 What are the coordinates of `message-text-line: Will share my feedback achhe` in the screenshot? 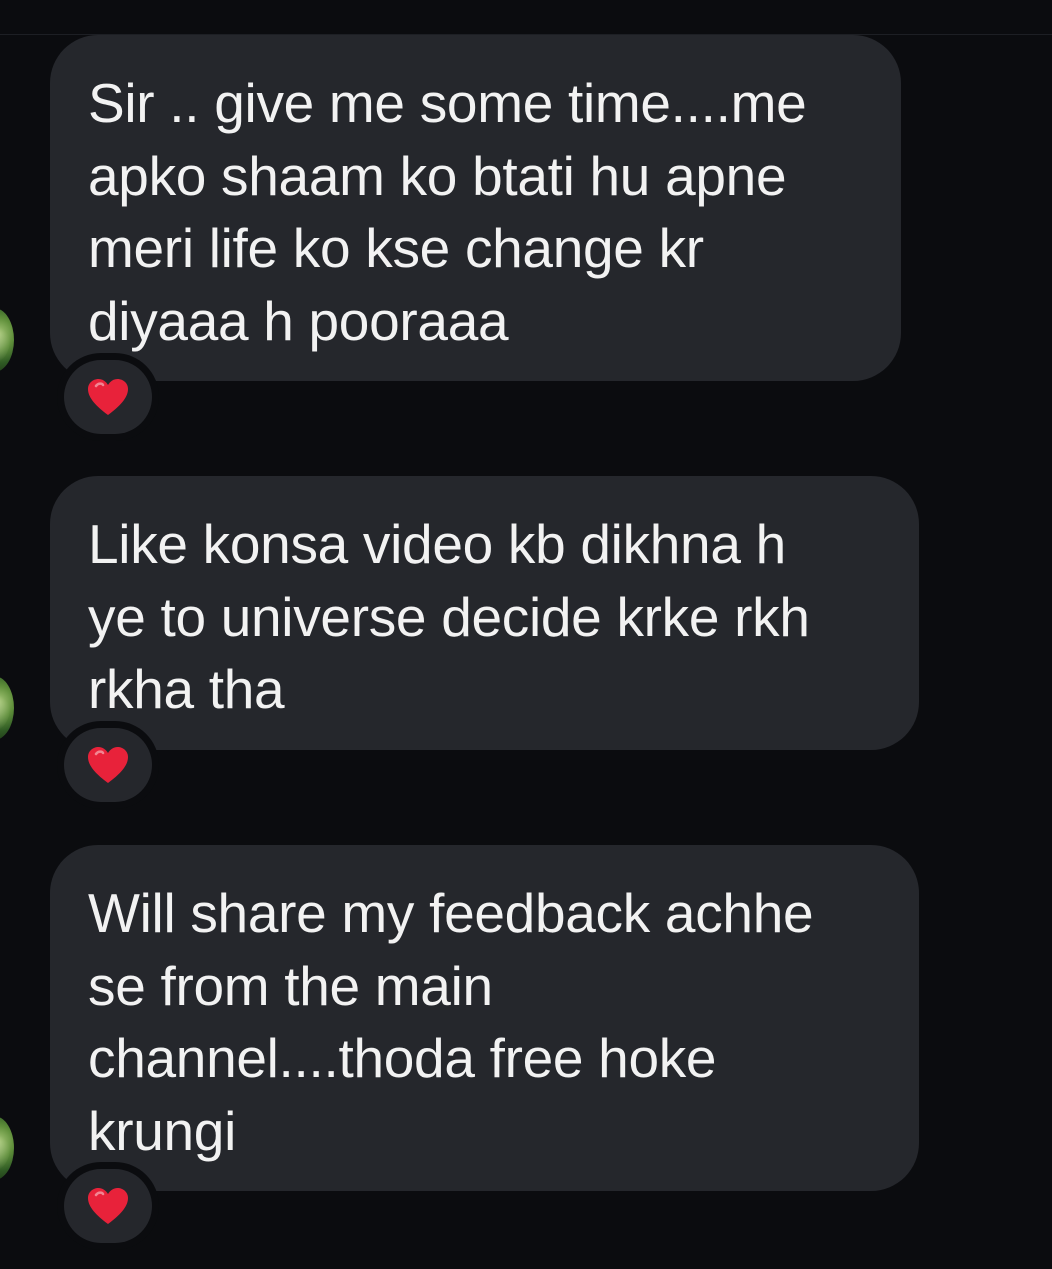 It's located at (451, 913).